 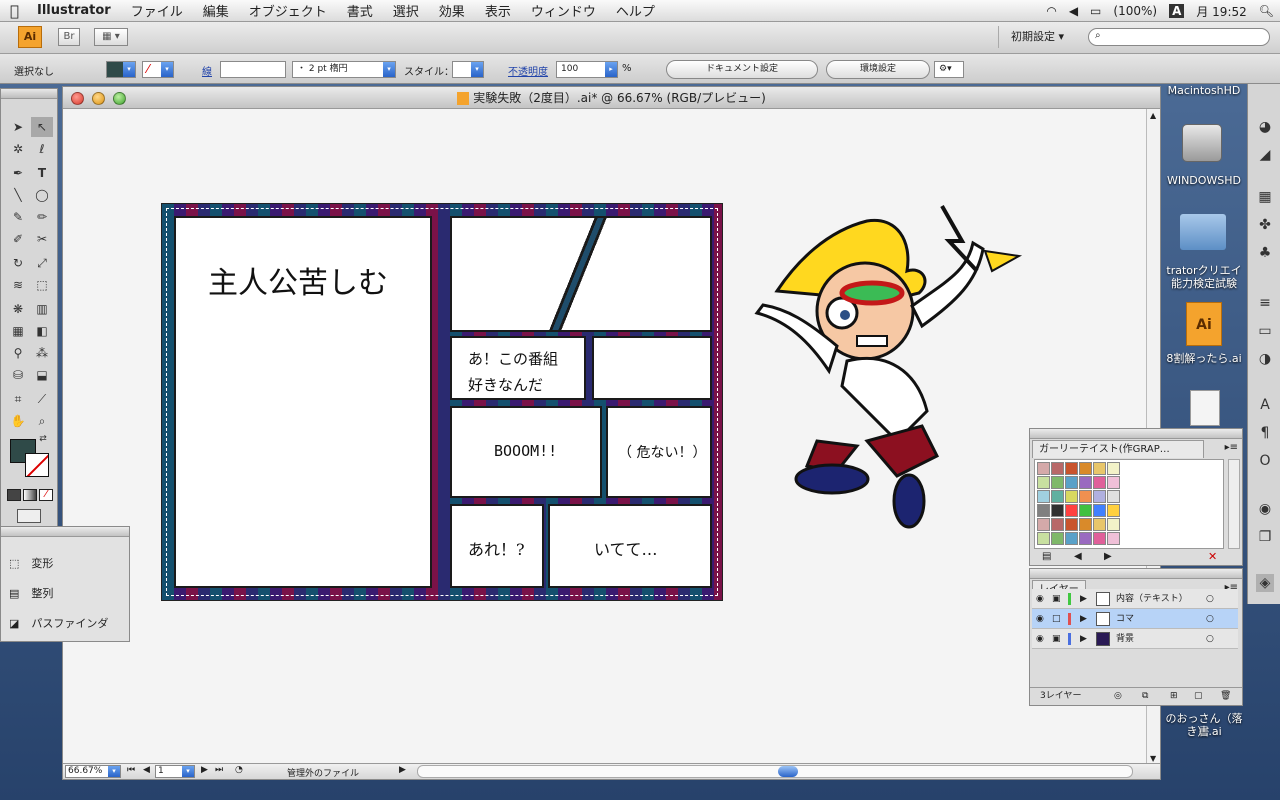 What do you see at coordinates (18, 149) in the screenshot?
I see `magic-wand-tool-icon: ✲` at bounding box center [18, 149].